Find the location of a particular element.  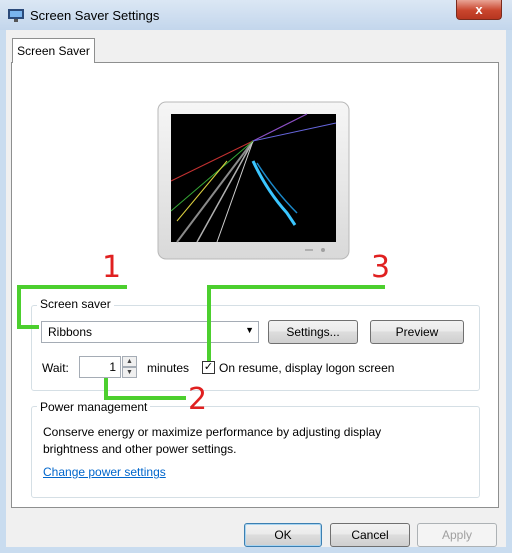

close-button: x is located at coordinates (479, 10).